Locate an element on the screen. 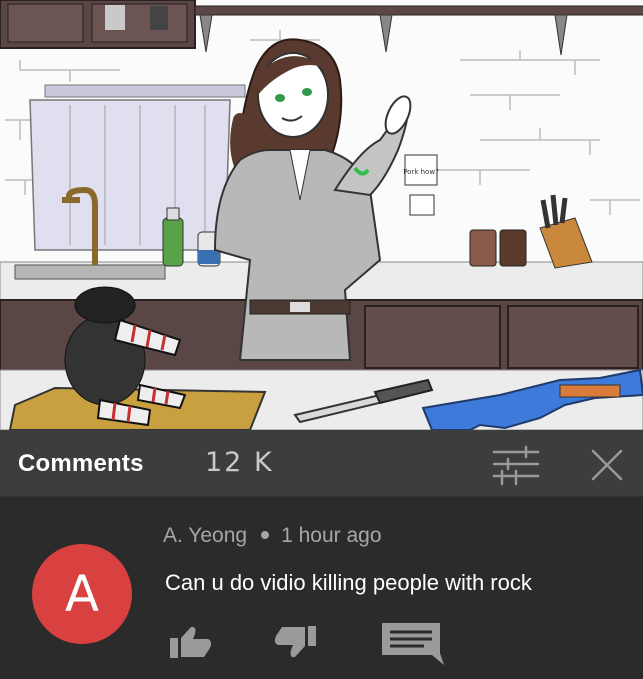  comments-count: 12 K is located at coordinates (239, 462).